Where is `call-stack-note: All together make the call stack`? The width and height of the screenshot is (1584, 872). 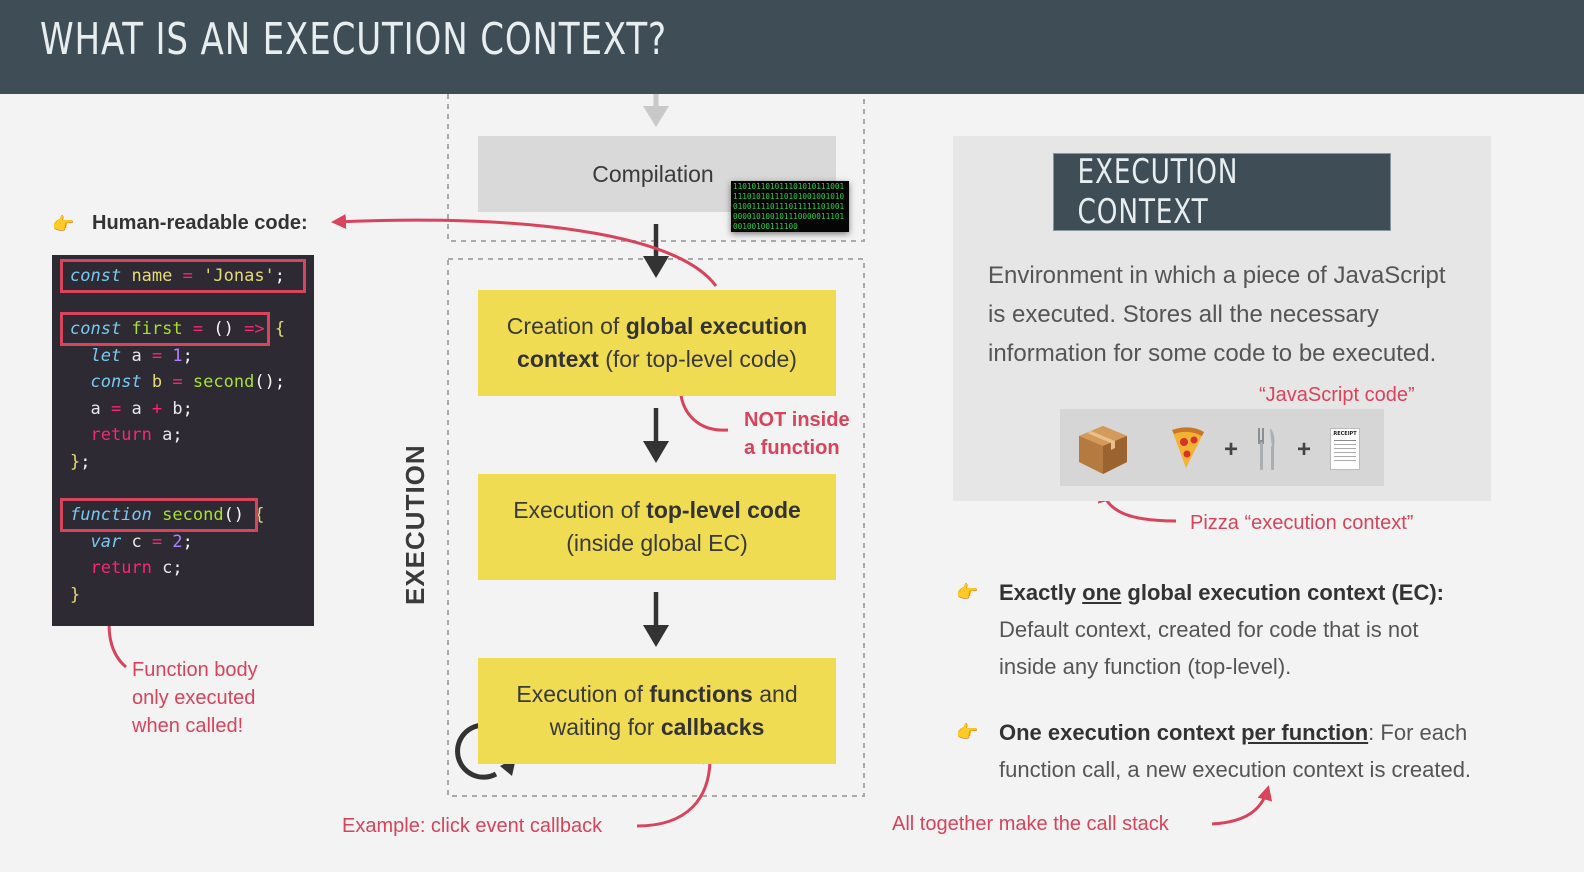
call-stack-note: All together make the call stack is located at coordinates (1030, 824).